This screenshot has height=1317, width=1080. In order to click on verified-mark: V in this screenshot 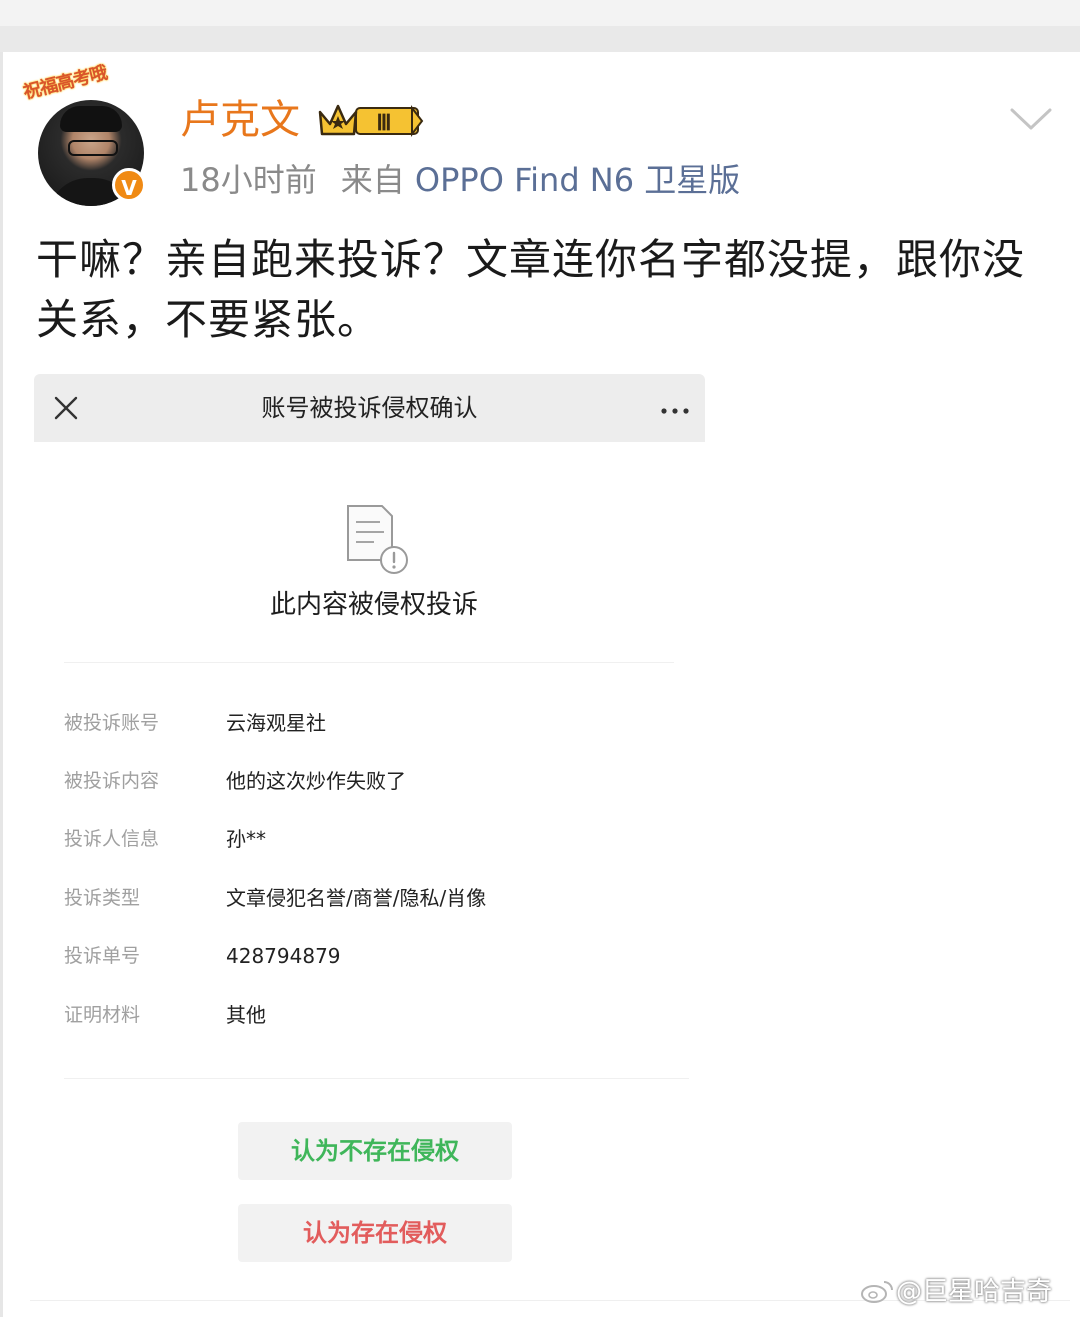, I will do `click(129, 188)`.